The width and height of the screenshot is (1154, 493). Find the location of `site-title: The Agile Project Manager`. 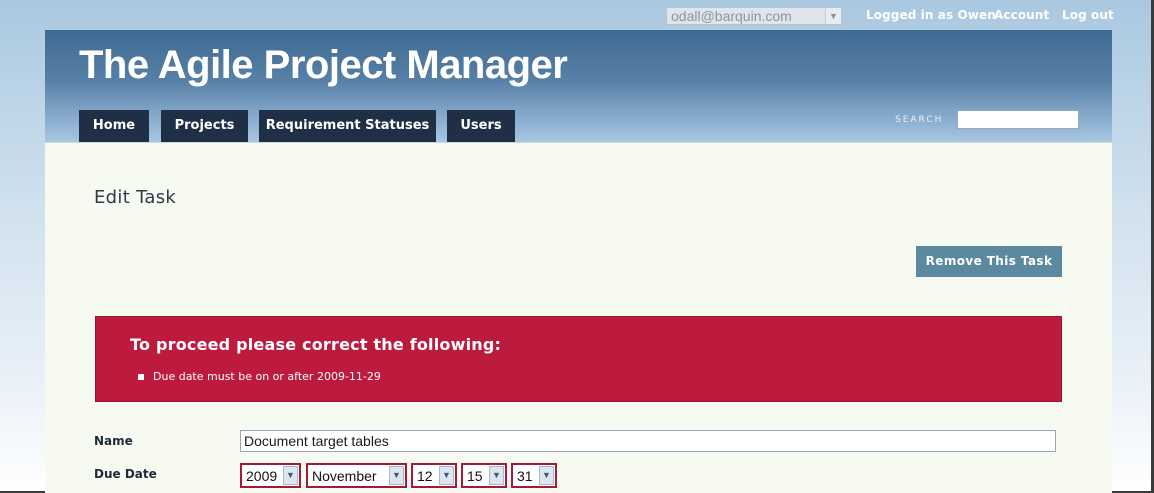

site-title: The Agile Project Manager is located at coordinates (323, 65).